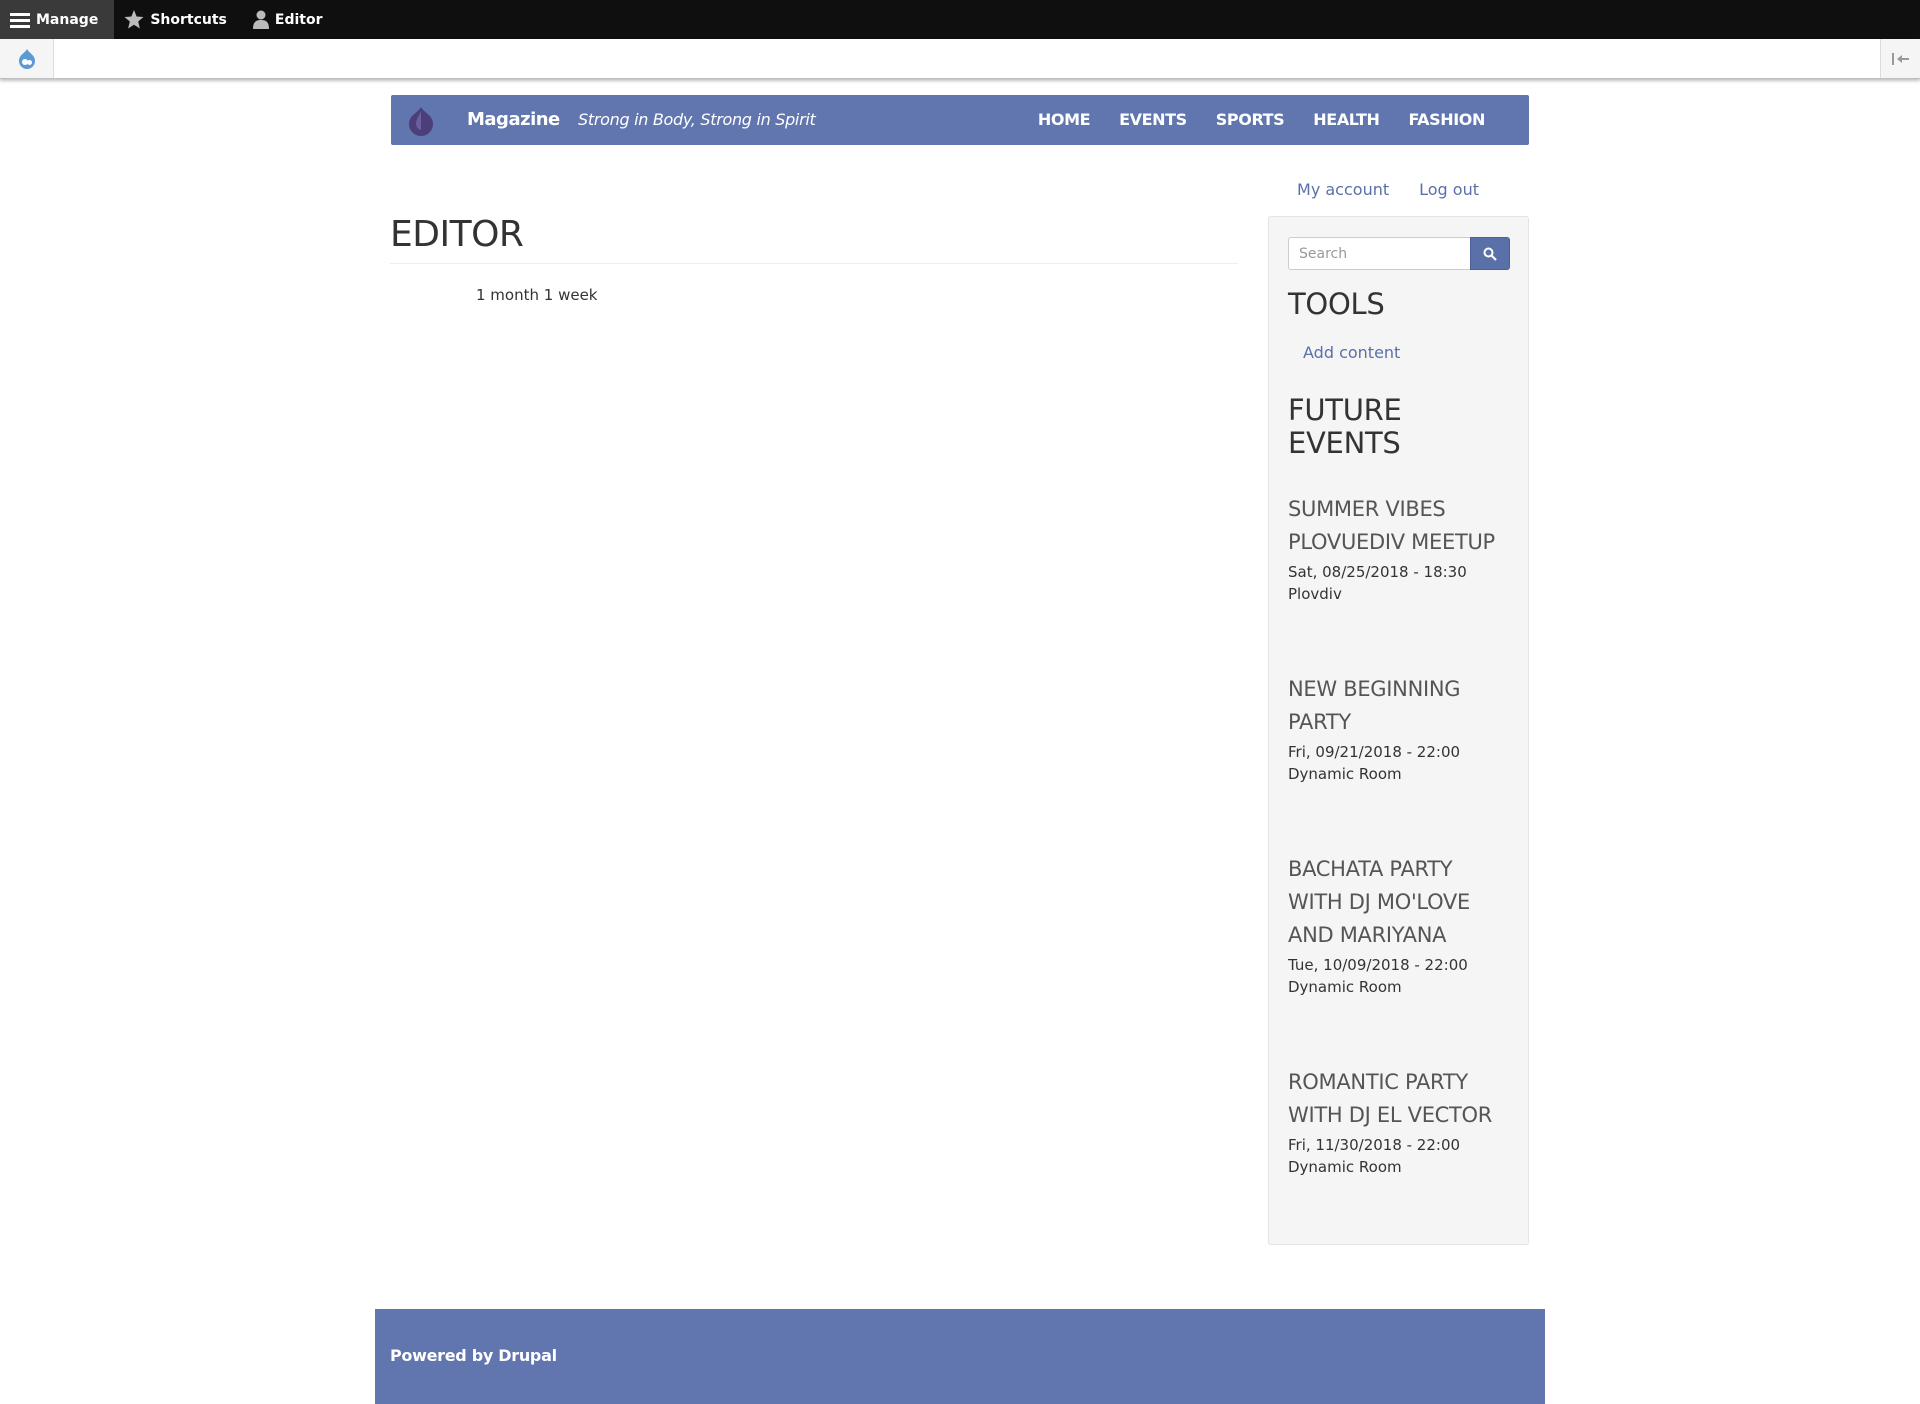 The width and height of the screenshot is (1920, 1404). I want to click on toolbar-tray, so click(960, 59).